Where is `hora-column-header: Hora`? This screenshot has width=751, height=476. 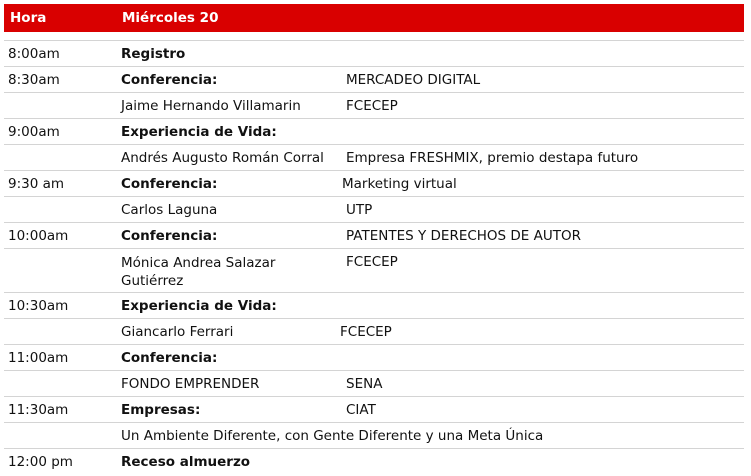
hora-column-header: Hora is located at coordinates (28, 18).